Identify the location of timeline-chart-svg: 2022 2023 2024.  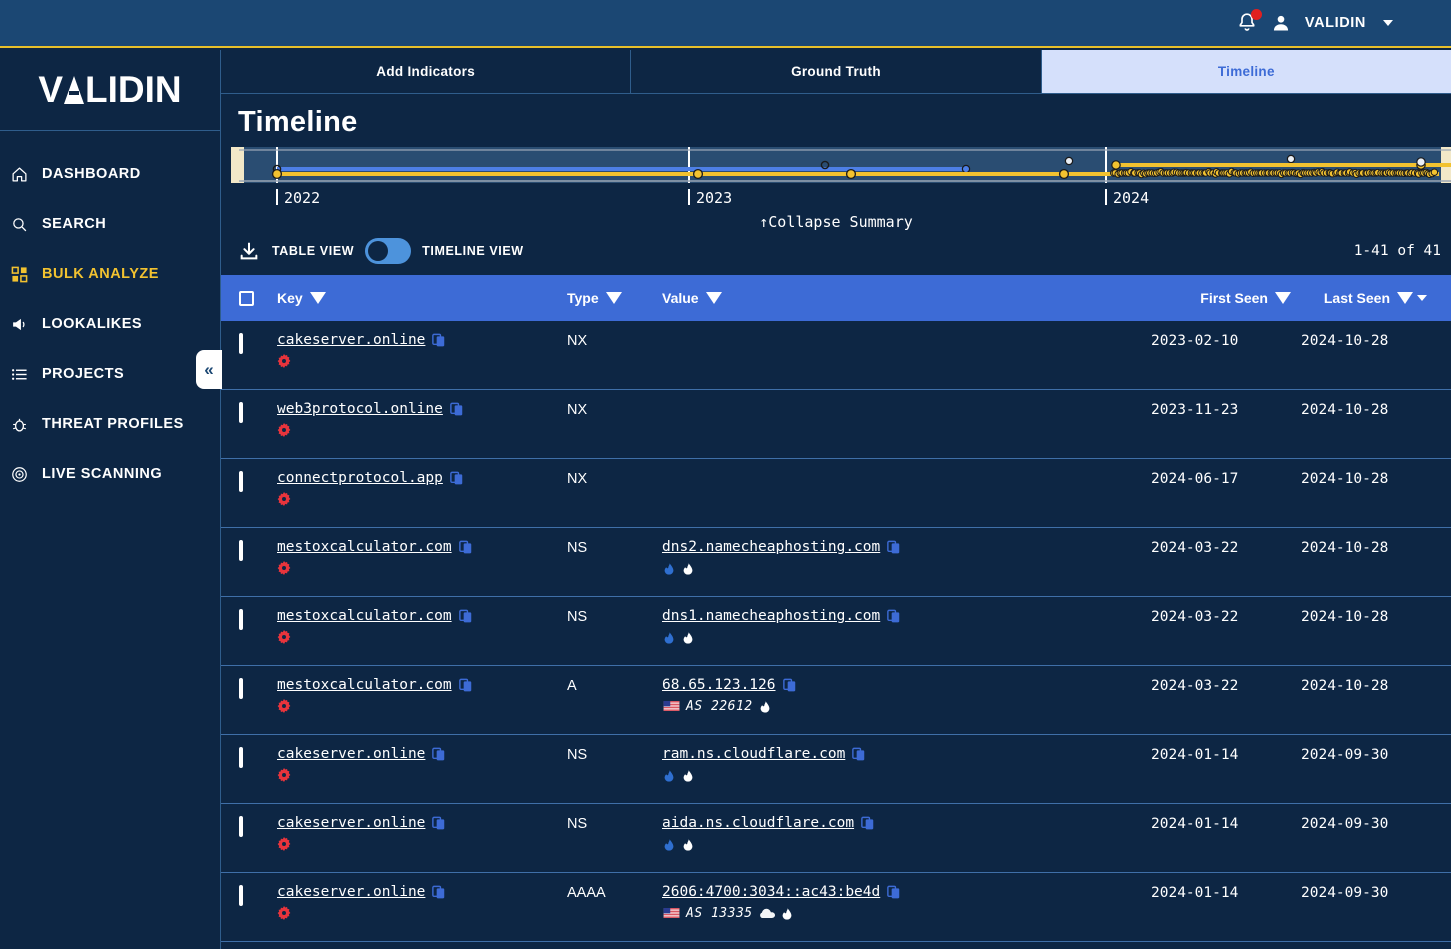
(841, 178).